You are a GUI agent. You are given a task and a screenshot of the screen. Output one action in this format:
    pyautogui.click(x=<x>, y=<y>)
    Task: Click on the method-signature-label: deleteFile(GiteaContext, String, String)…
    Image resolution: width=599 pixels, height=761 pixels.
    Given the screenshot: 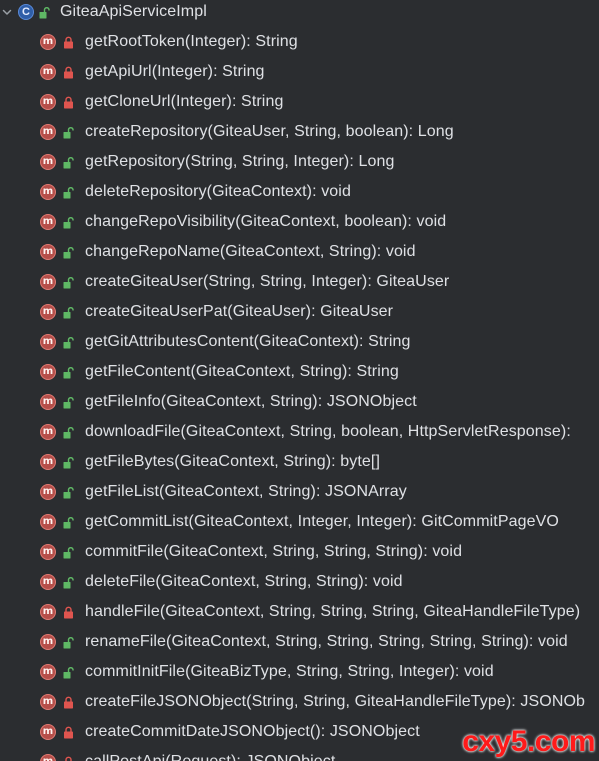 What is the action you would take?
    pyautogui.click(x=244, y=581)
    